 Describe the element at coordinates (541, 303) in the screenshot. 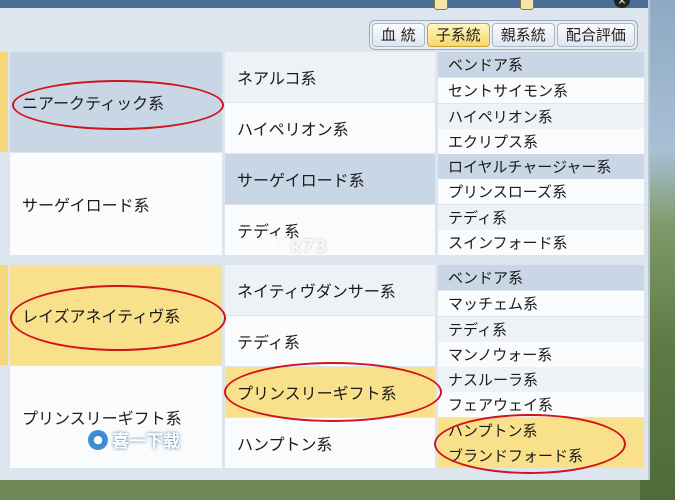

I see `child-line-cell: マッチェム系` at that location.